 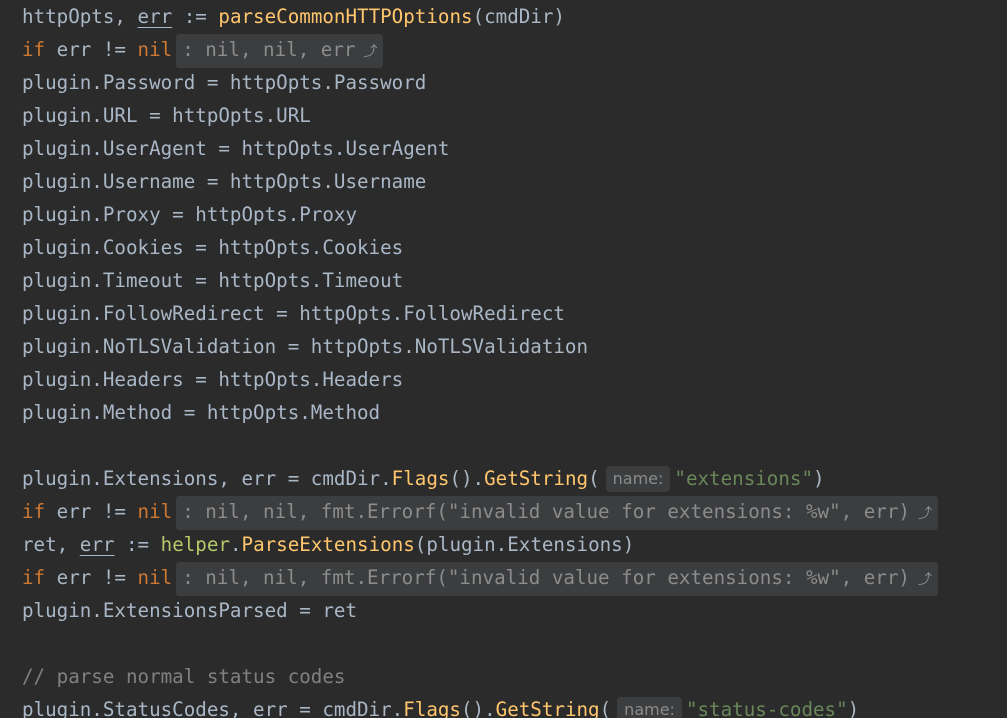 I want to click on code-line: plugin.URL = httpOpts.URL, so click(x=166, y=115).